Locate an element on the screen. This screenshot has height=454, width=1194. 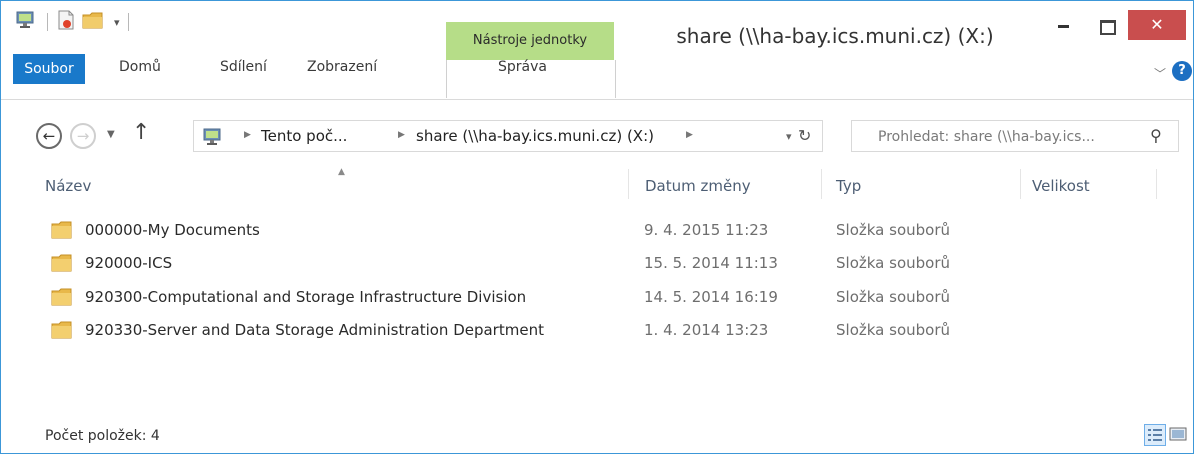
file-date: 15. 5. 2014 11:13 is located at coordinates (711, 263).